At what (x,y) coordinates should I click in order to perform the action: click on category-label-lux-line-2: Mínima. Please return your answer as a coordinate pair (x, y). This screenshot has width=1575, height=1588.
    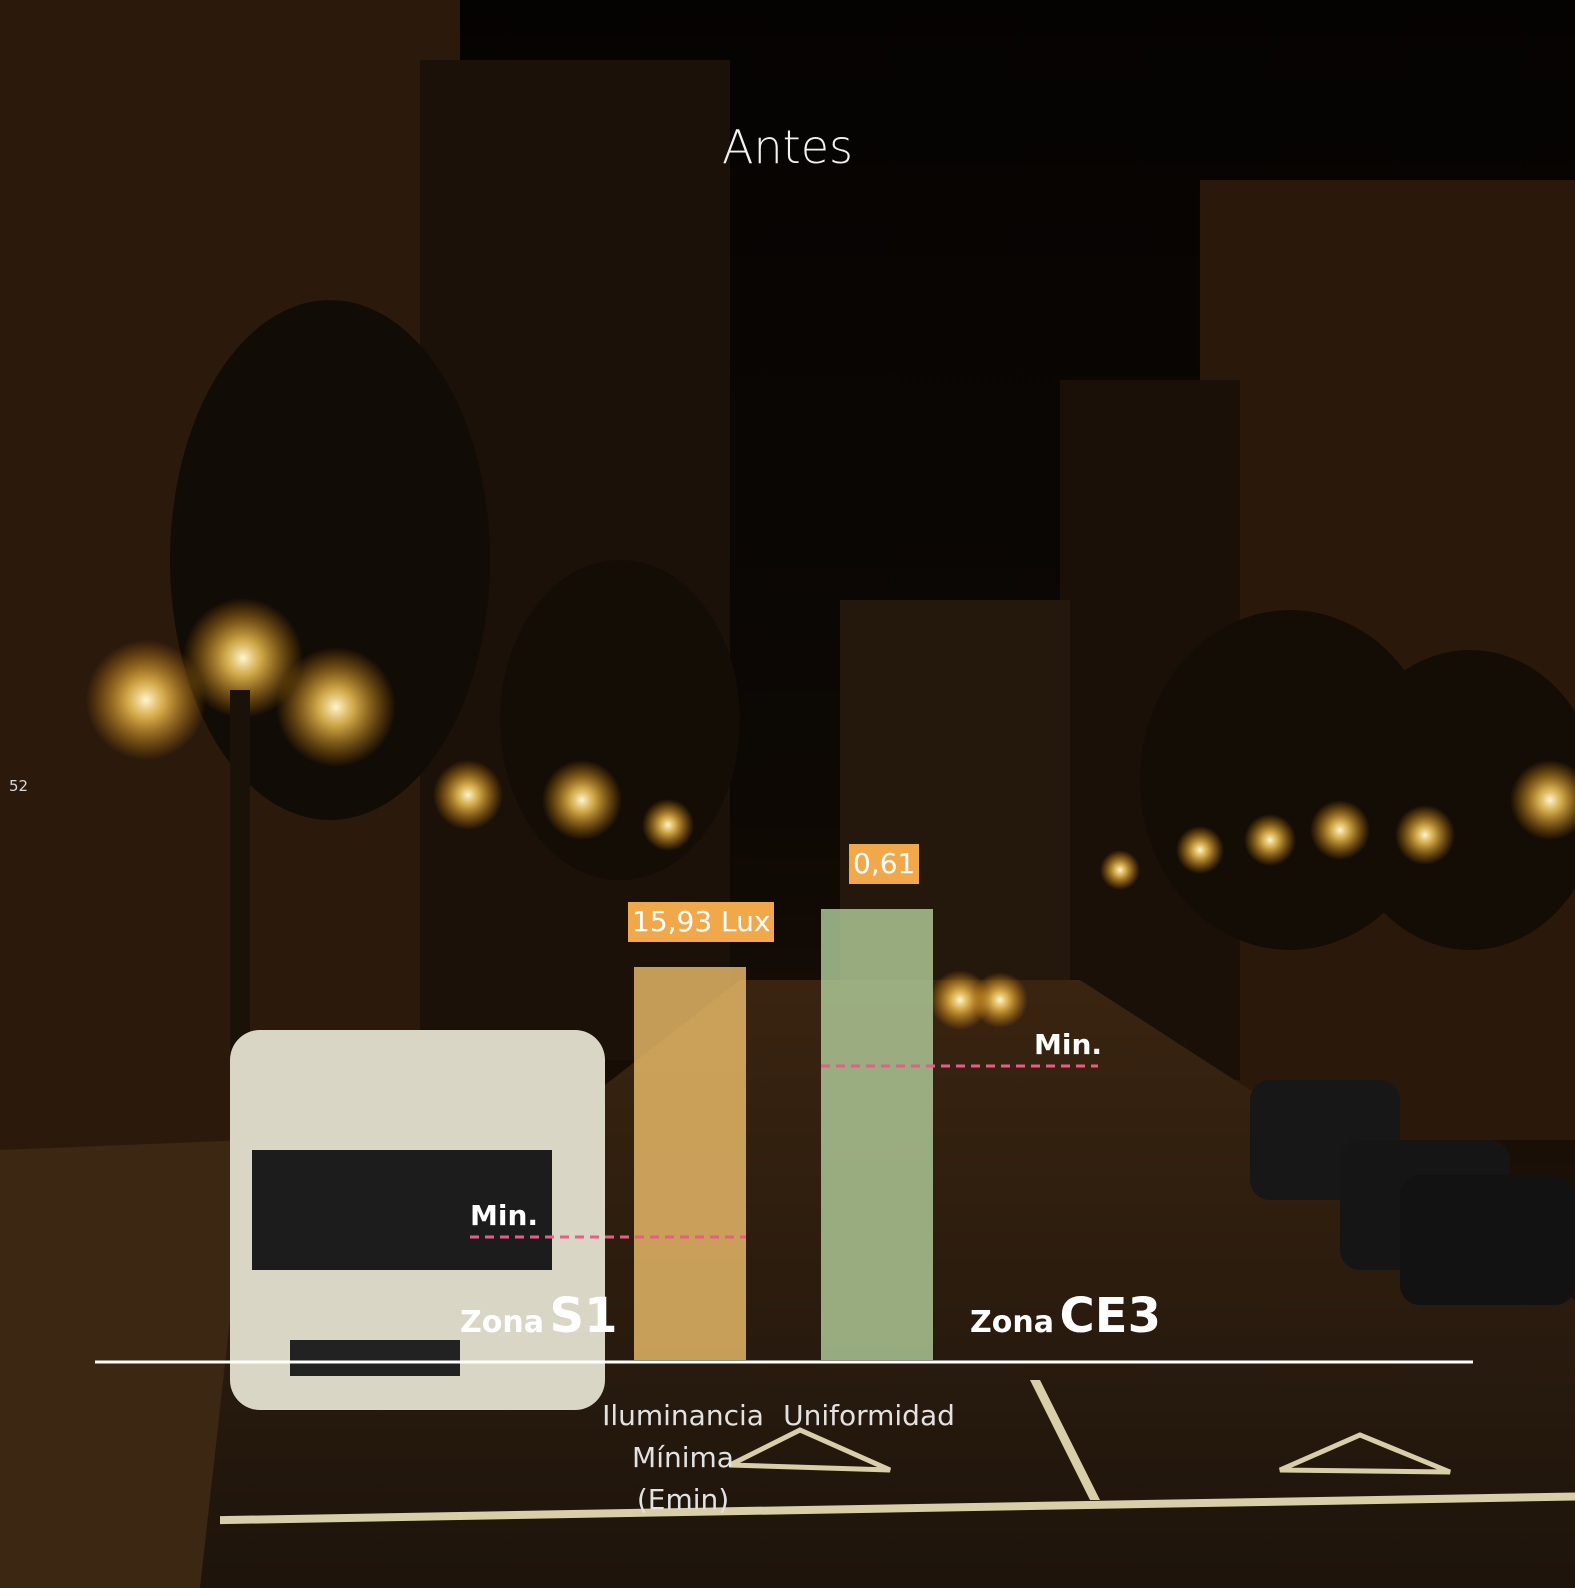
    Looking at the image, I should click on (683, 1457).